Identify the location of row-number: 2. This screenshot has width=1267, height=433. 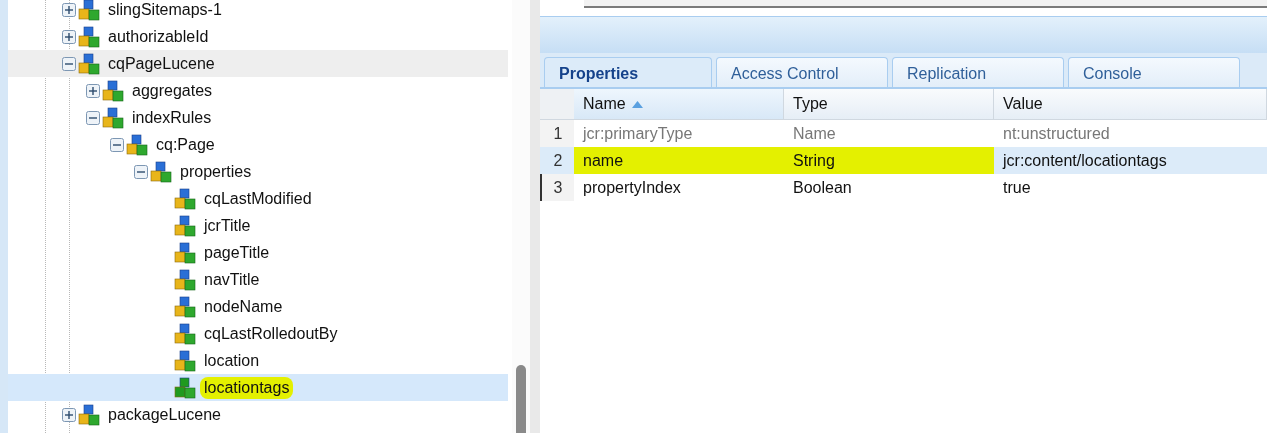
(557, 160).